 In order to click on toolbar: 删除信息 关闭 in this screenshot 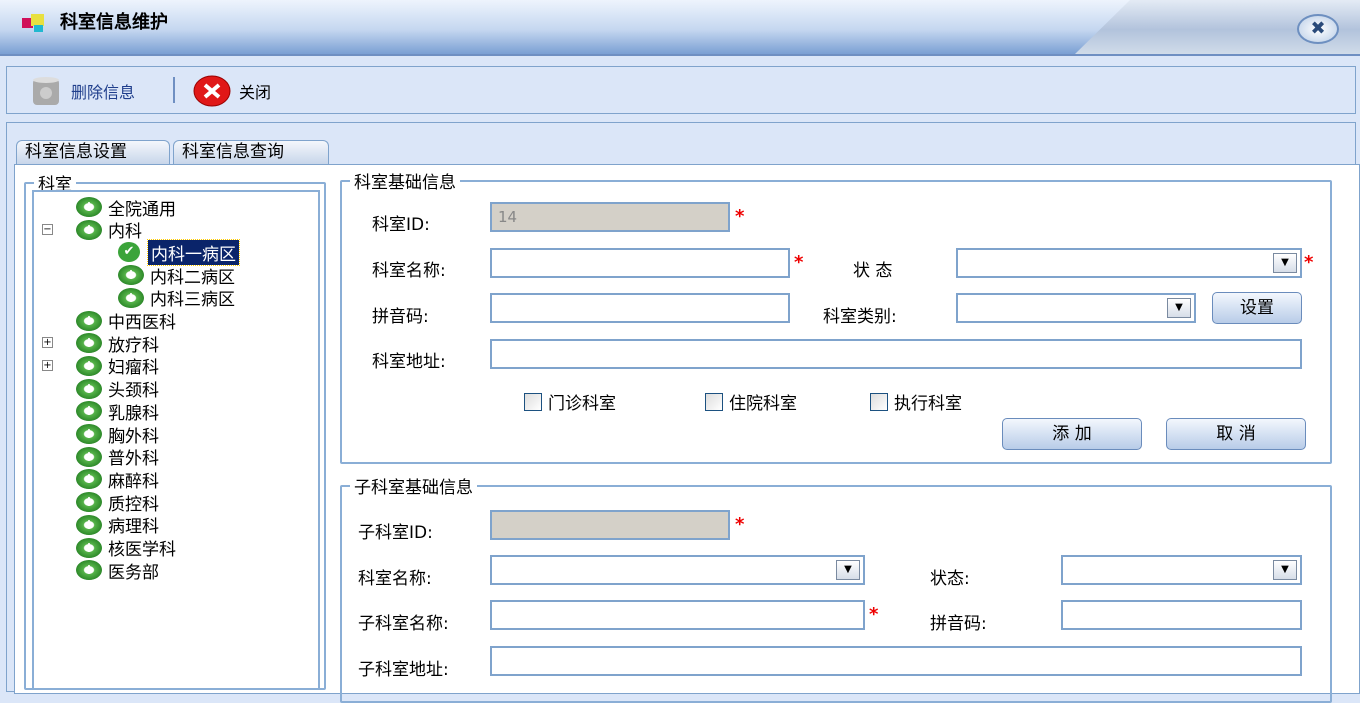, I will do `click(681, 90)`.